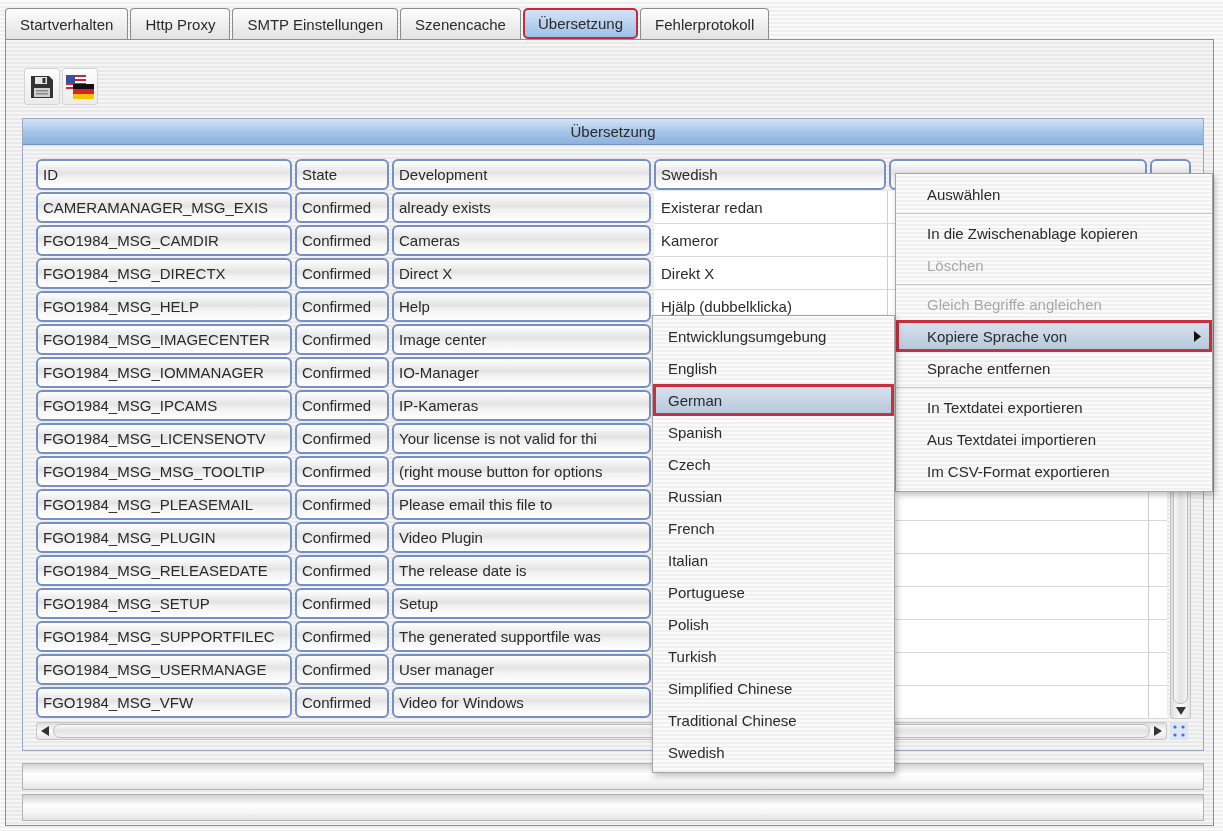 The width and height of the screenshot is (1223, 831). Describe the element at coordinates (45, 731) in the screenshot. I see `scroll-left-icon` at that location.